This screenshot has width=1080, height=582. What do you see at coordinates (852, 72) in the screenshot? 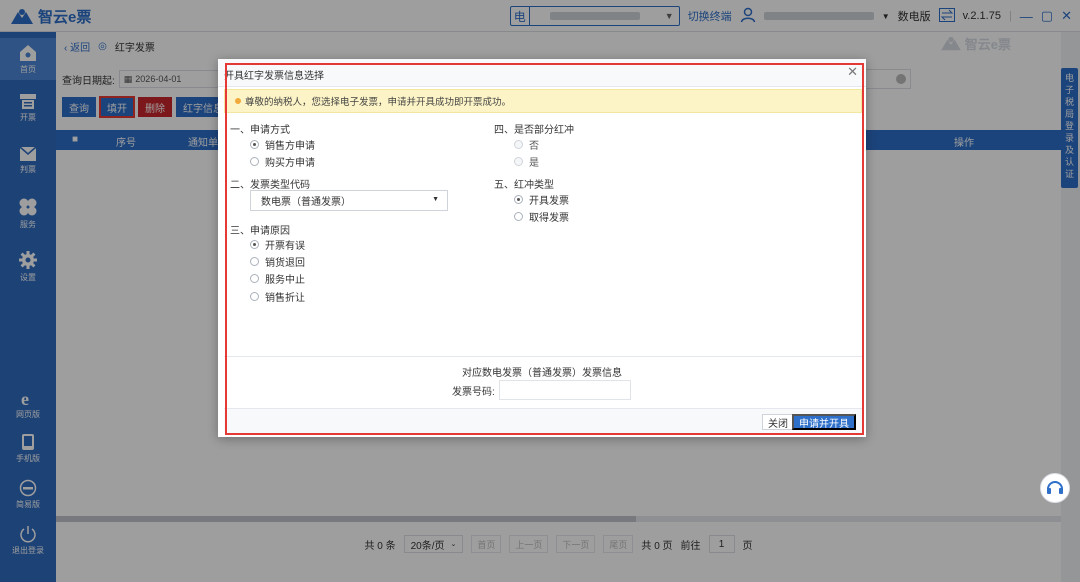
I see `close-icon: ✕` at bounding box center [852, 72].